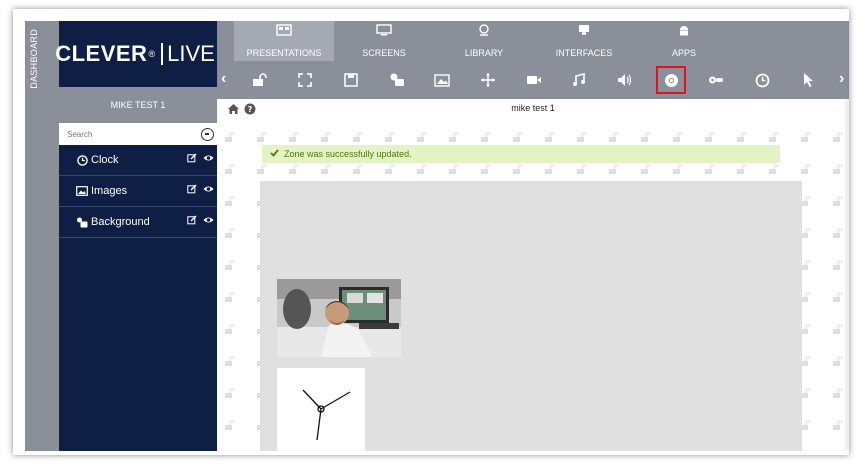  I want to click on user-name: MIKE TEST 1, so click(138, 105).